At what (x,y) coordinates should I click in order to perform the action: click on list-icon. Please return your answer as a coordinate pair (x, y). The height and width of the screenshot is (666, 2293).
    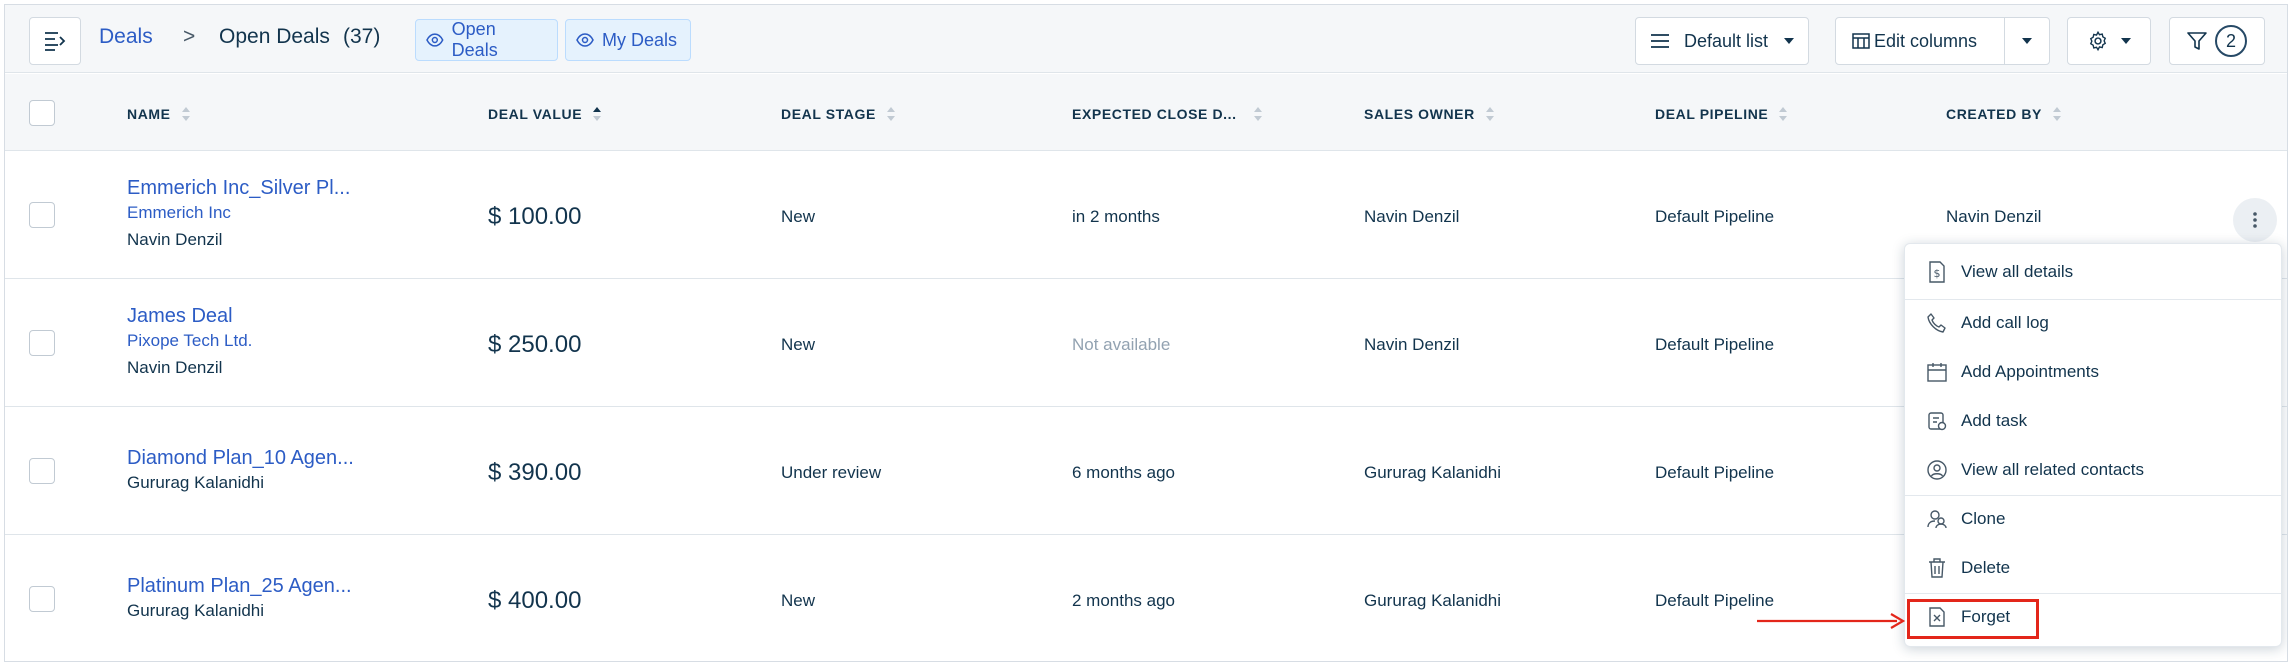
    Looking at the image, I should click on (1660, 41).